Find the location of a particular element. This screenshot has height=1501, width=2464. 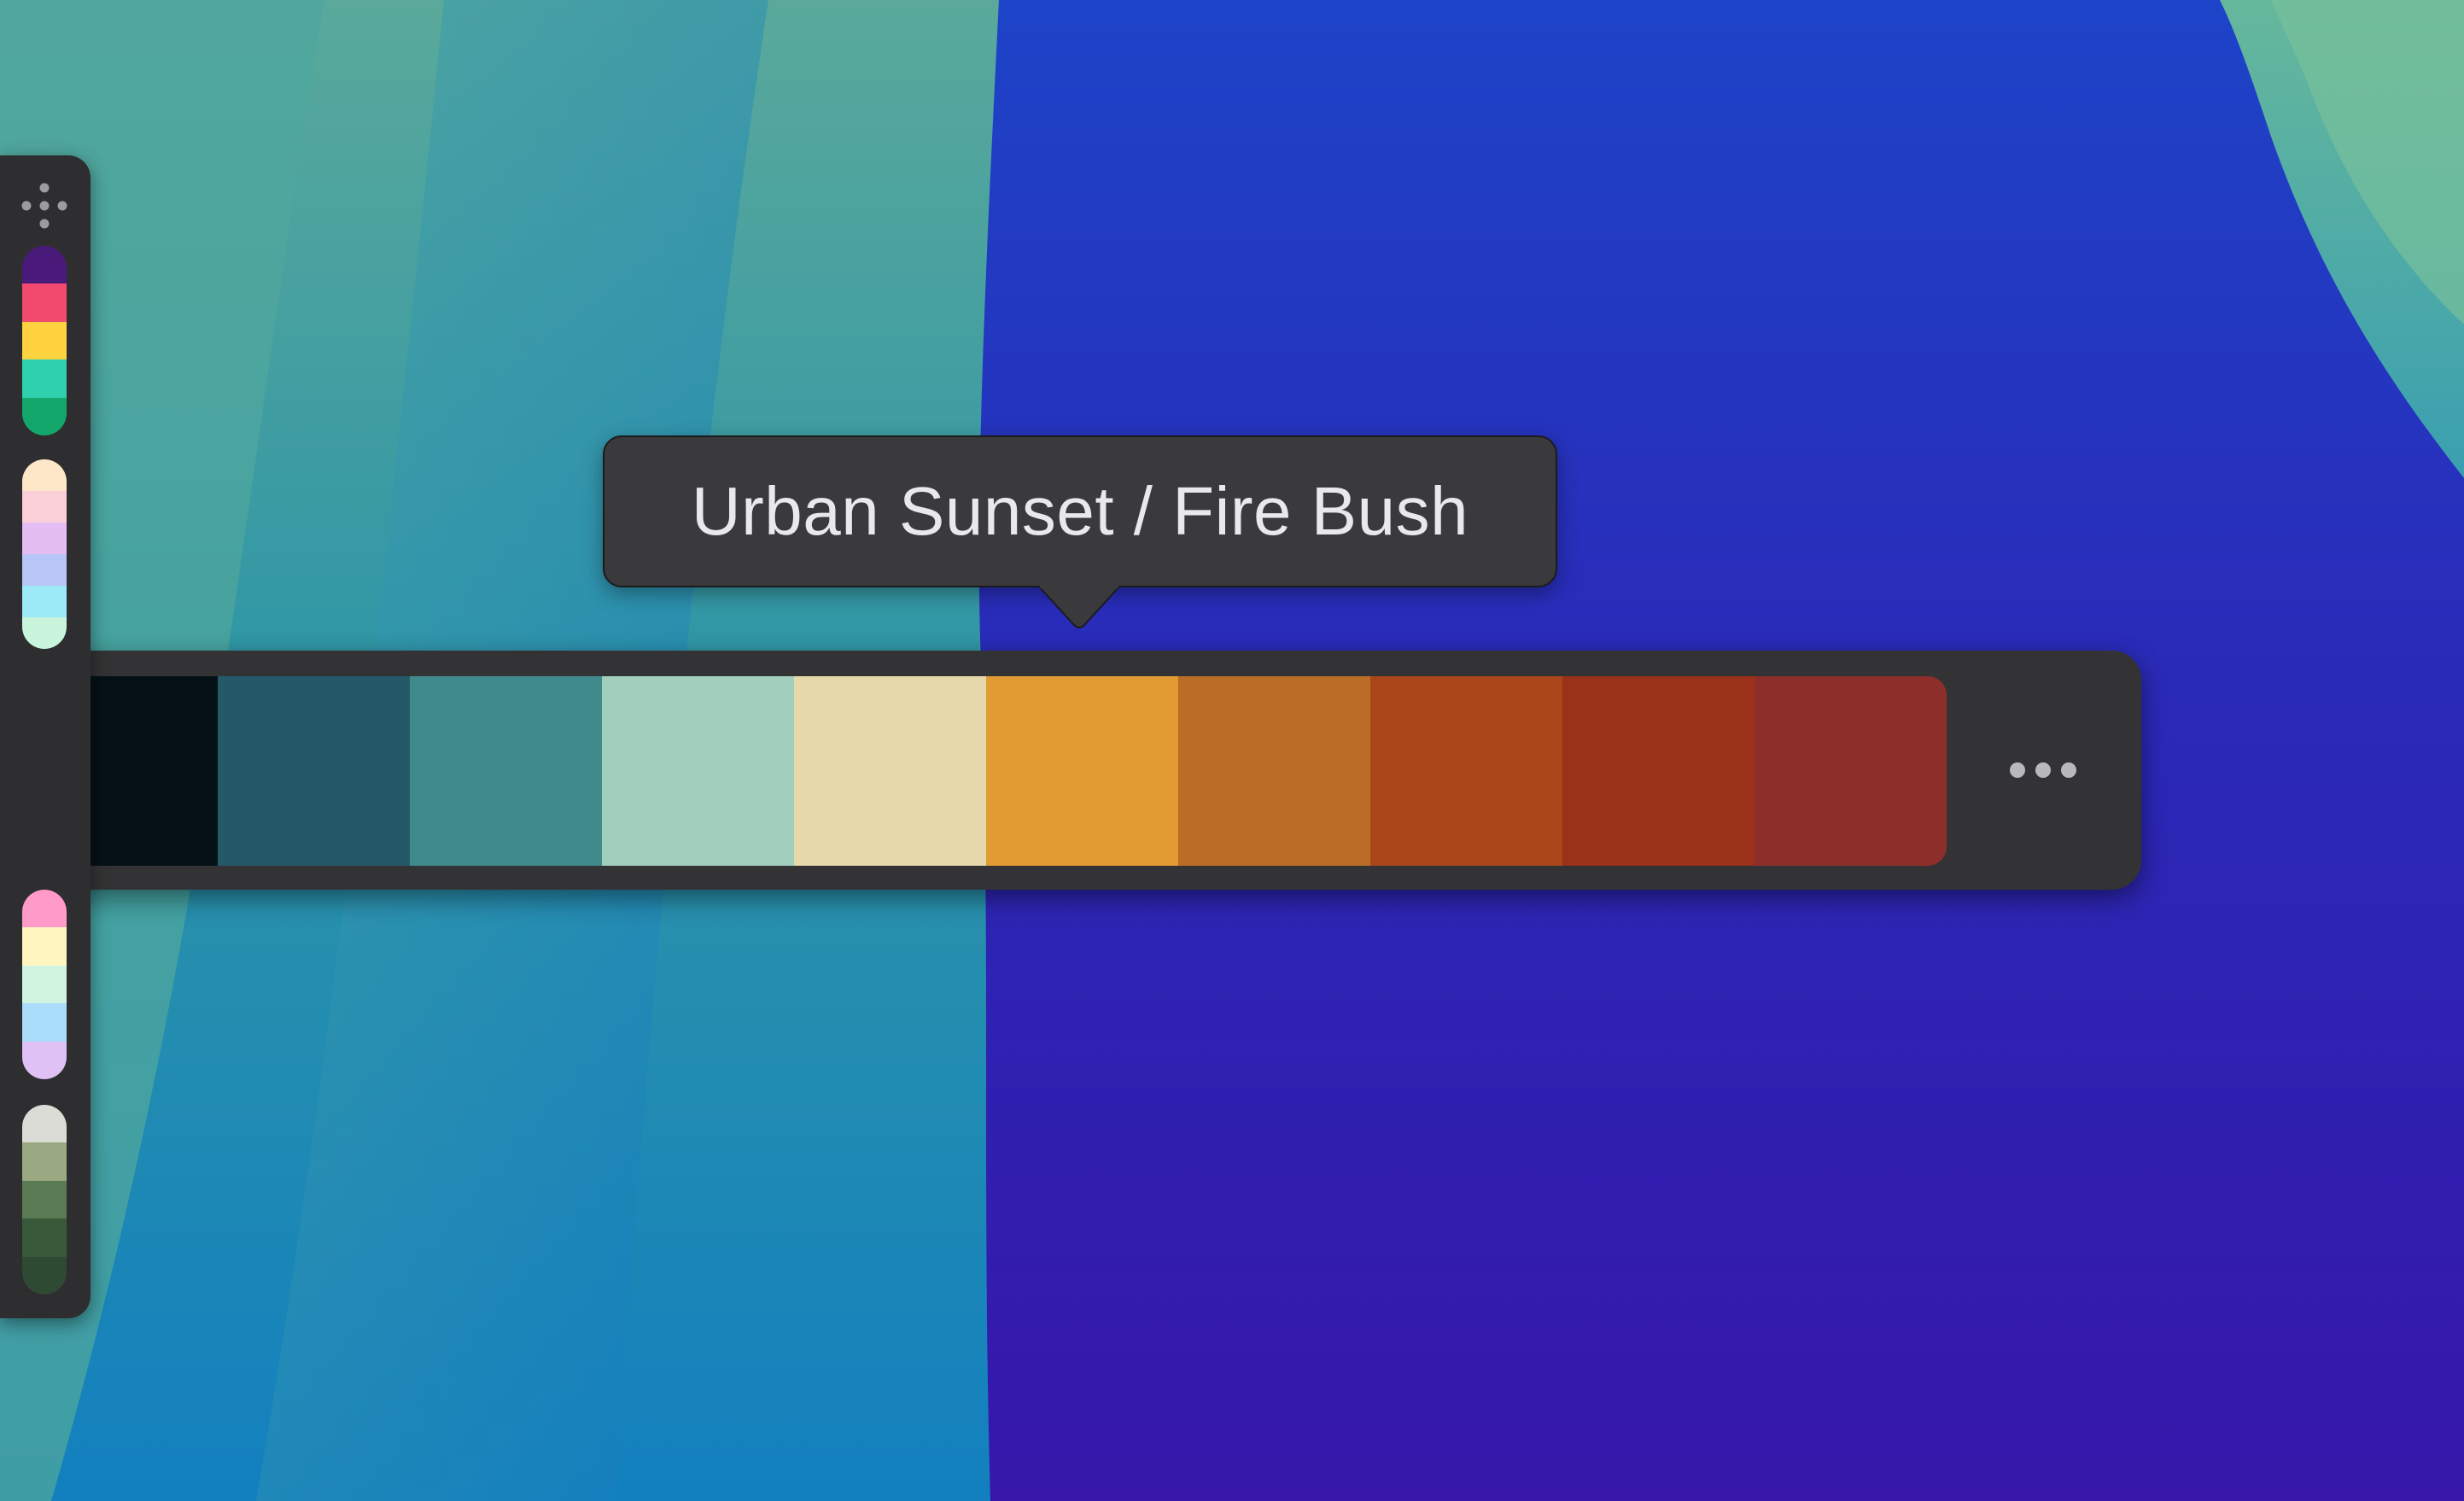

drag-move-icon is located at coordinates (44, 206).